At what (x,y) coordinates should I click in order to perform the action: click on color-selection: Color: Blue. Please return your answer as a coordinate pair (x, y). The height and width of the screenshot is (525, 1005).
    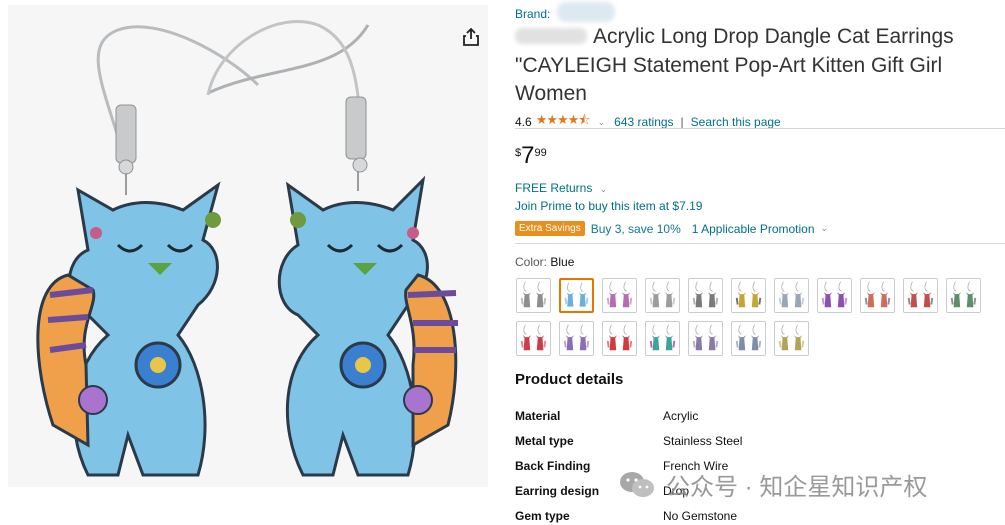
    Looking at the image, I should click on (544, 262).